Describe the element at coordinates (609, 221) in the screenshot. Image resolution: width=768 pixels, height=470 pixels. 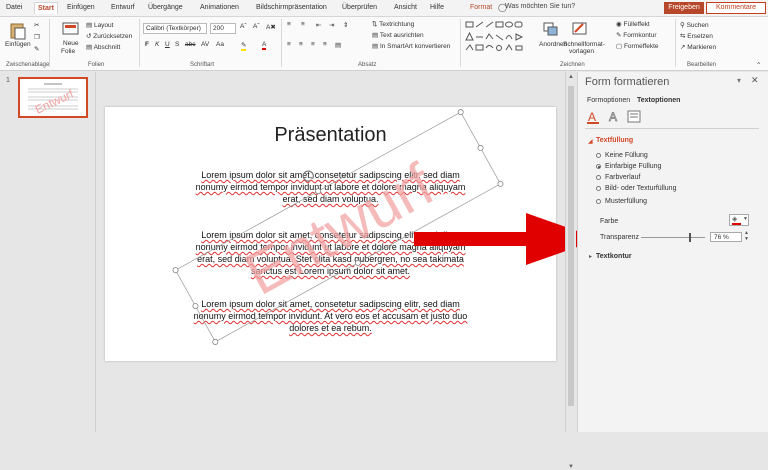
I see `color-label: Farbe` at that location.